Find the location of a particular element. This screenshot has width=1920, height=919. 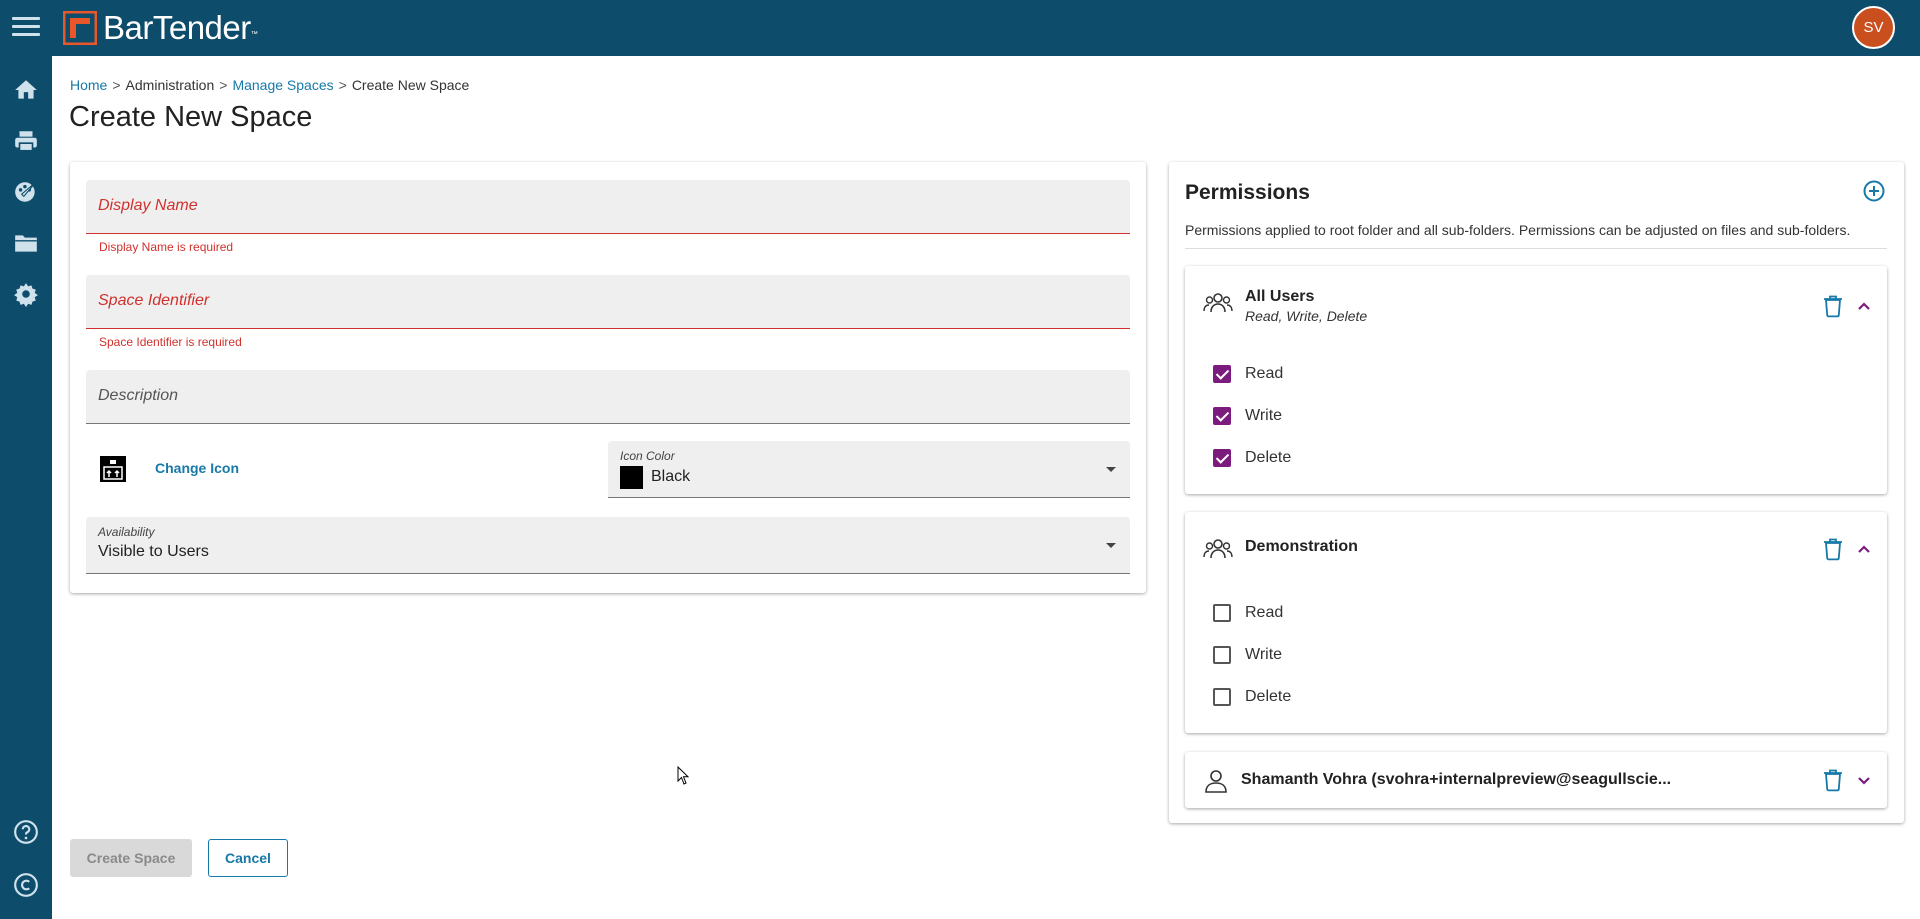

create-space-button: Create Space is located at coordinates (131, 858).